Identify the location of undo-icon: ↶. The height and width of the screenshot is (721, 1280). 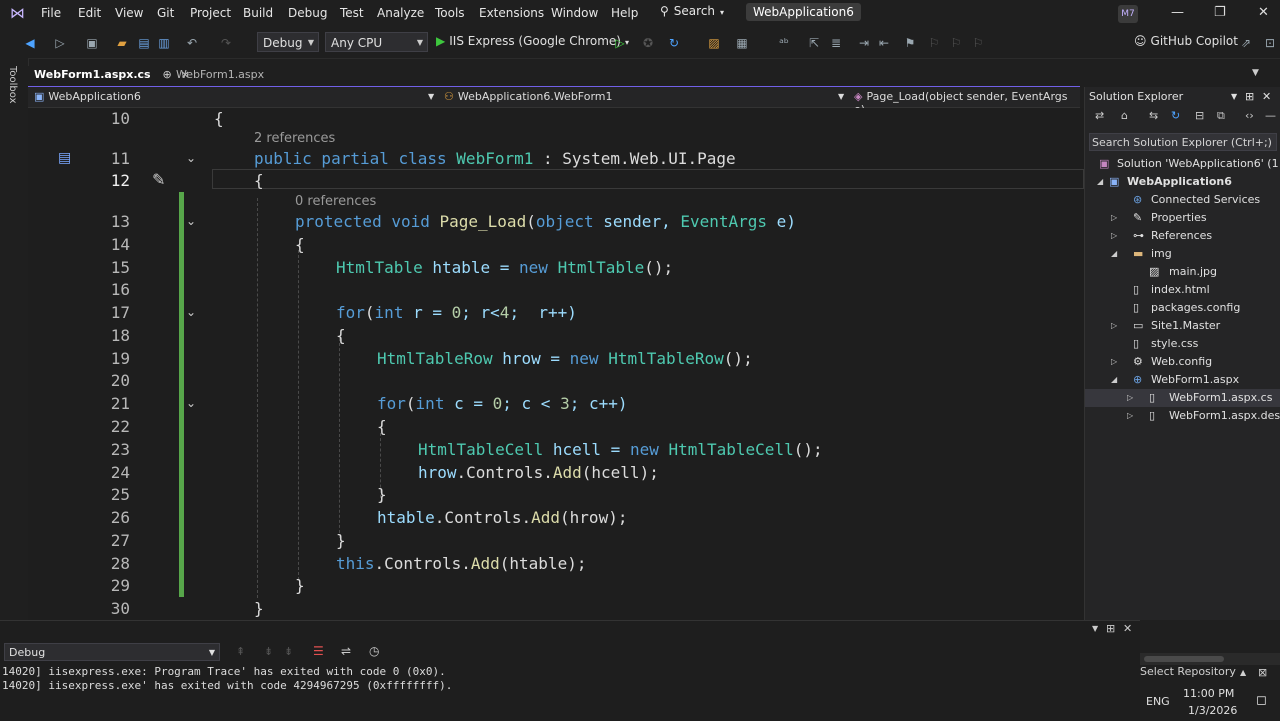
(192, 43).